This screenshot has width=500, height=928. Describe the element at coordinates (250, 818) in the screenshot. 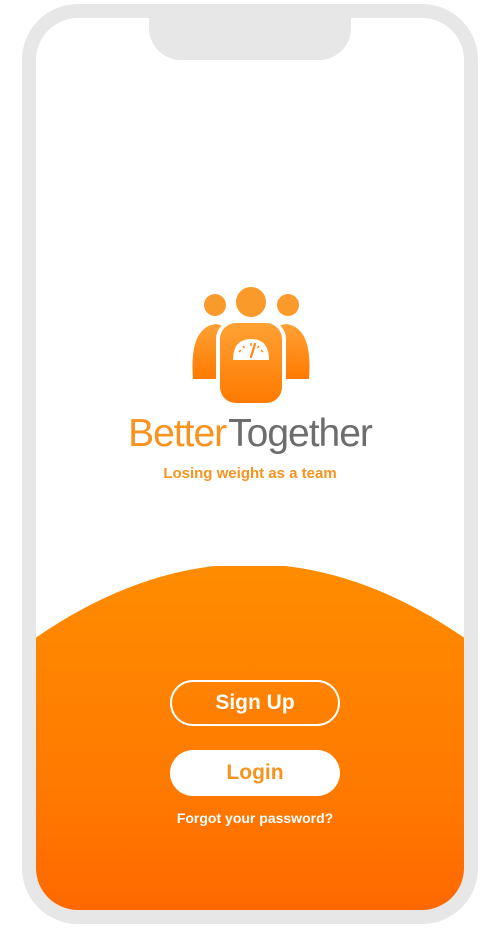

I see `forgot-password-link: Forgot your password?` at that location.